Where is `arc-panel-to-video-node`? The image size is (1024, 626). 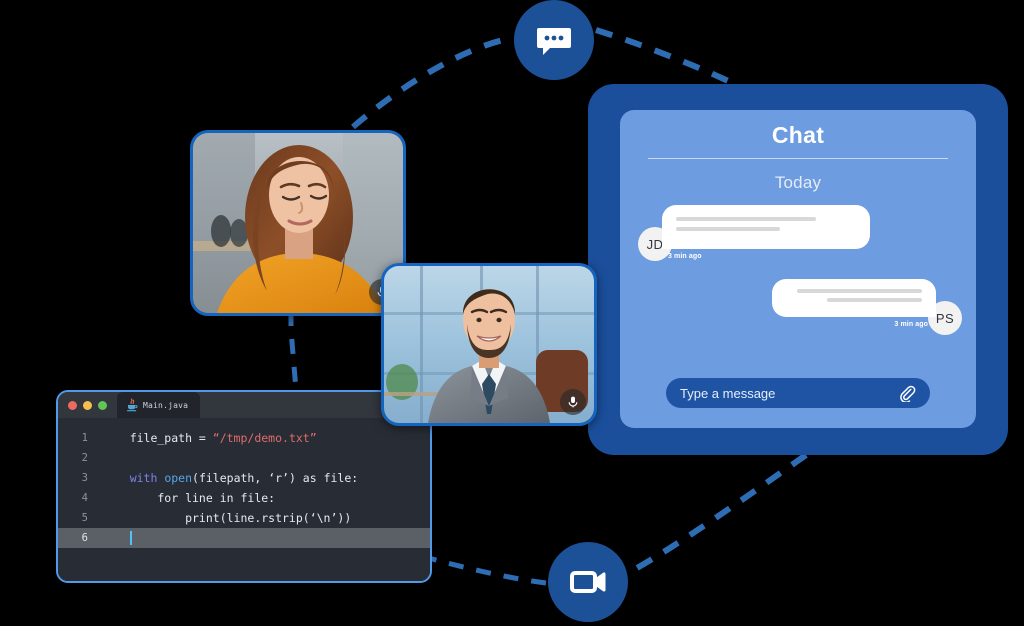 arc-panel-to-video-node is located at coordinates (718, 513).